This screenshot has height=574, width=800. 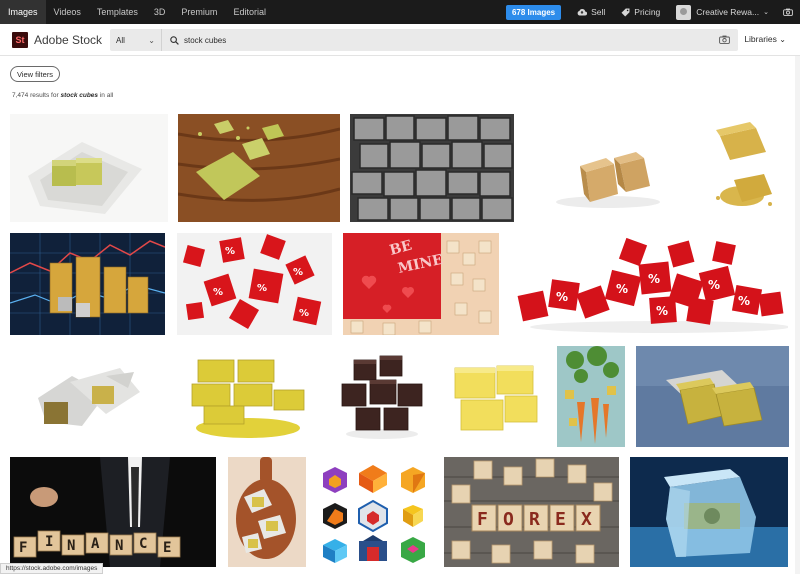 I want to click on thumbnail-vegetables-and-stock-cubes, so click(x=591, y=396).